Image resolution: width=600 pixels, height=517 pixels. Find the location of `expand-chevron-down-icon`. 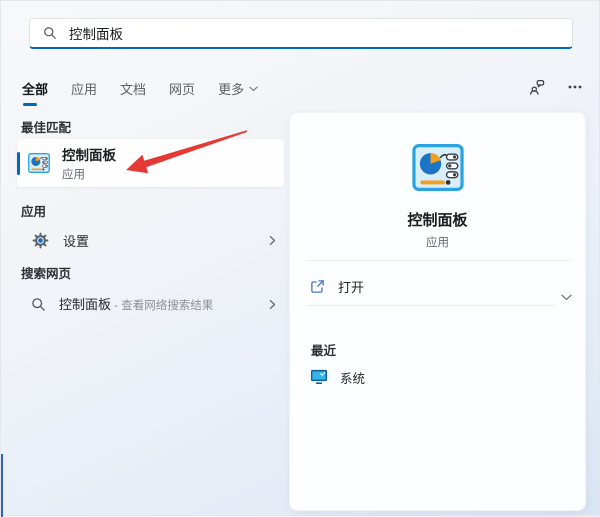

expand-chevron-down-icon is located at coordinates (566, 297).